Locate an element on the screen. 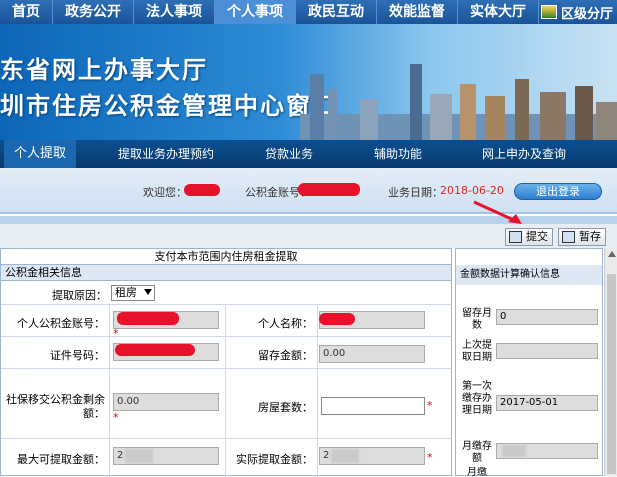 This screenshot has height=477, width=617. topnav-personal-affairs: 个人事项 is located at coordinates (255, 12).